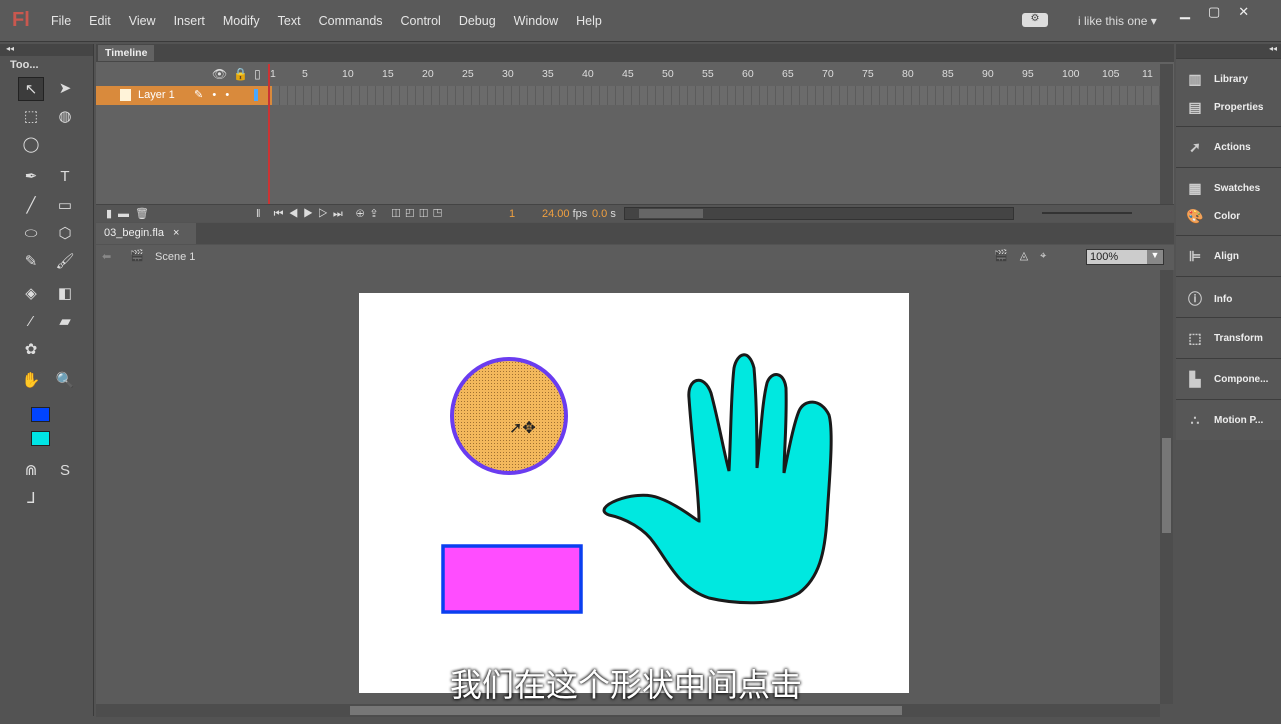 The width and height of the screenshot is (1281, 724). I want to click on text-tool-icon: T, so click(65, 177).